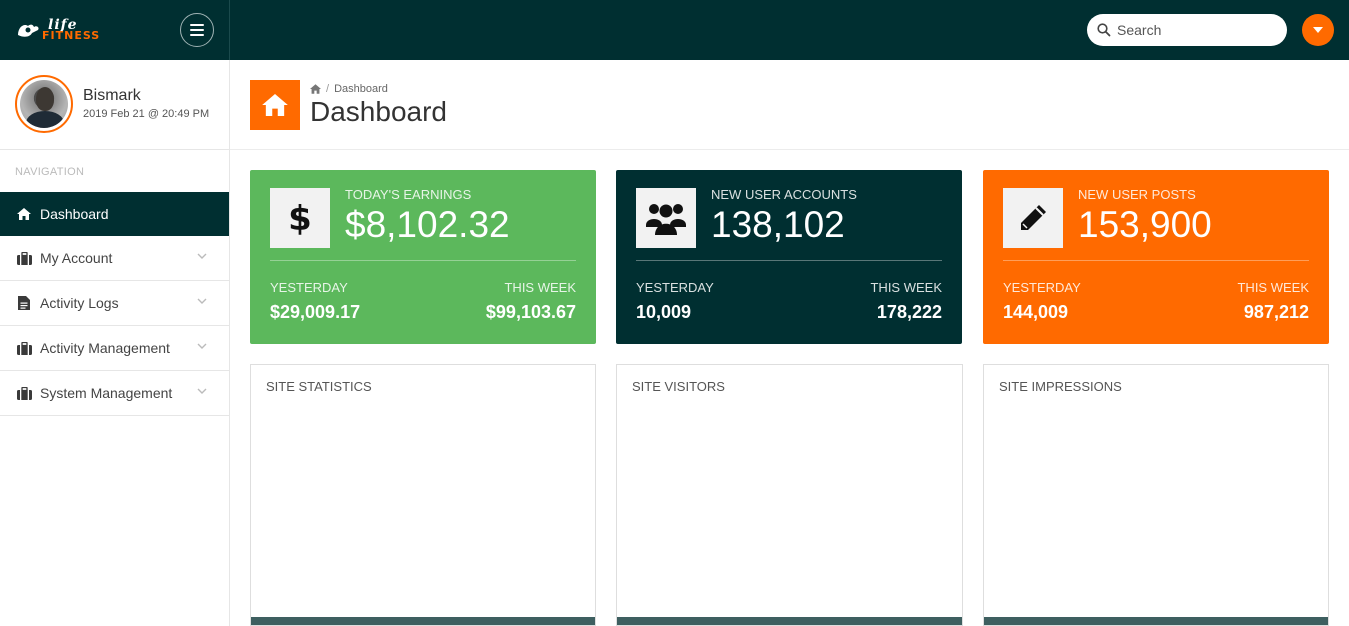  What do you see at coordinates (674, 30) in the screenshot?
I see `top-bar: life FITNESS` at bounding box center [674, 30].